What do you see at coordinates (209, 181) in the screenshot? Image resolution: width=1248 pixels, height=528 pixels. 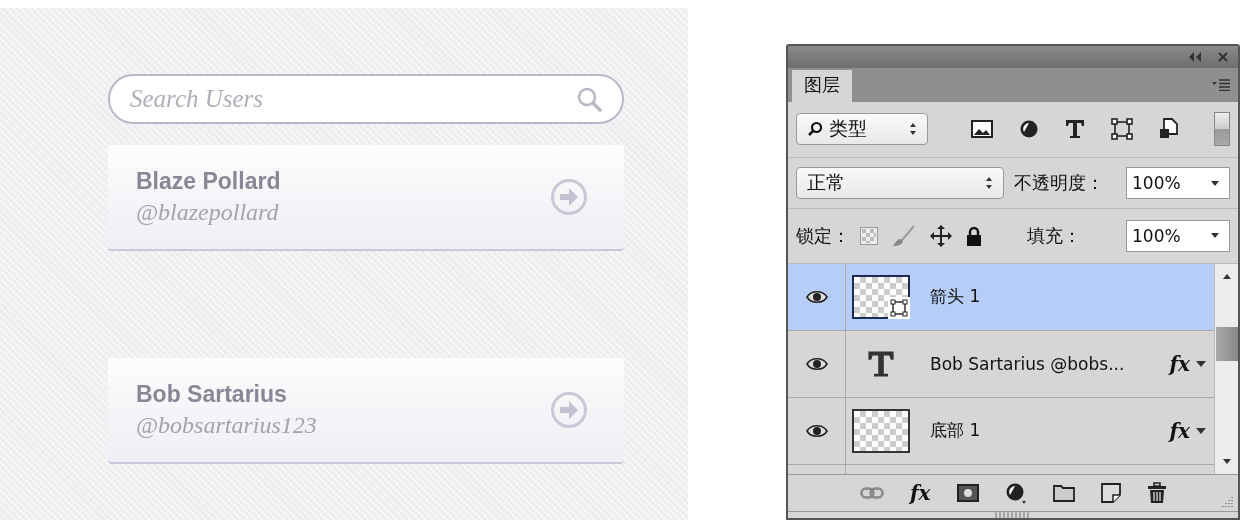 I see `user-name: Blaze Pollard` at bounding box center [209, 181].